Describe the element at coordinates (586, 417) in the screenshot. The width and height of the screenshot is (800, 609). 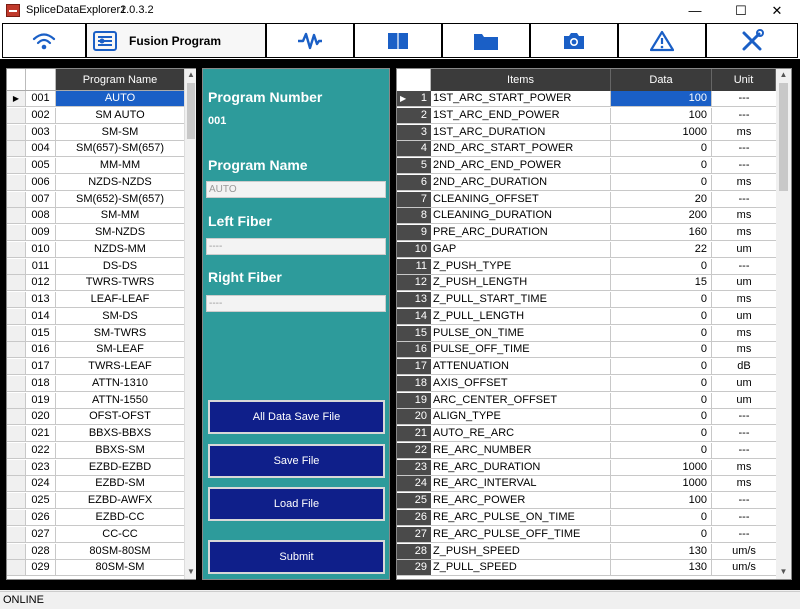
I see `parameter-row: 20 ALIGN_TYPE 0 ---` at that location.